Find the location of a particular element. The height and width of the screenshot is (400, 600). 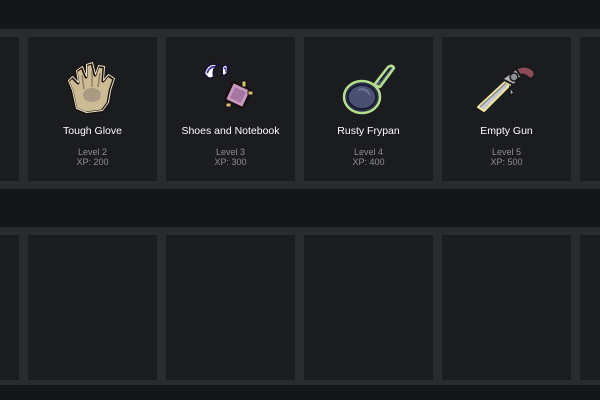

item-card-tough-glove: Tough Glove Level 2 XP: 200 is located at coordinates (92, 109).